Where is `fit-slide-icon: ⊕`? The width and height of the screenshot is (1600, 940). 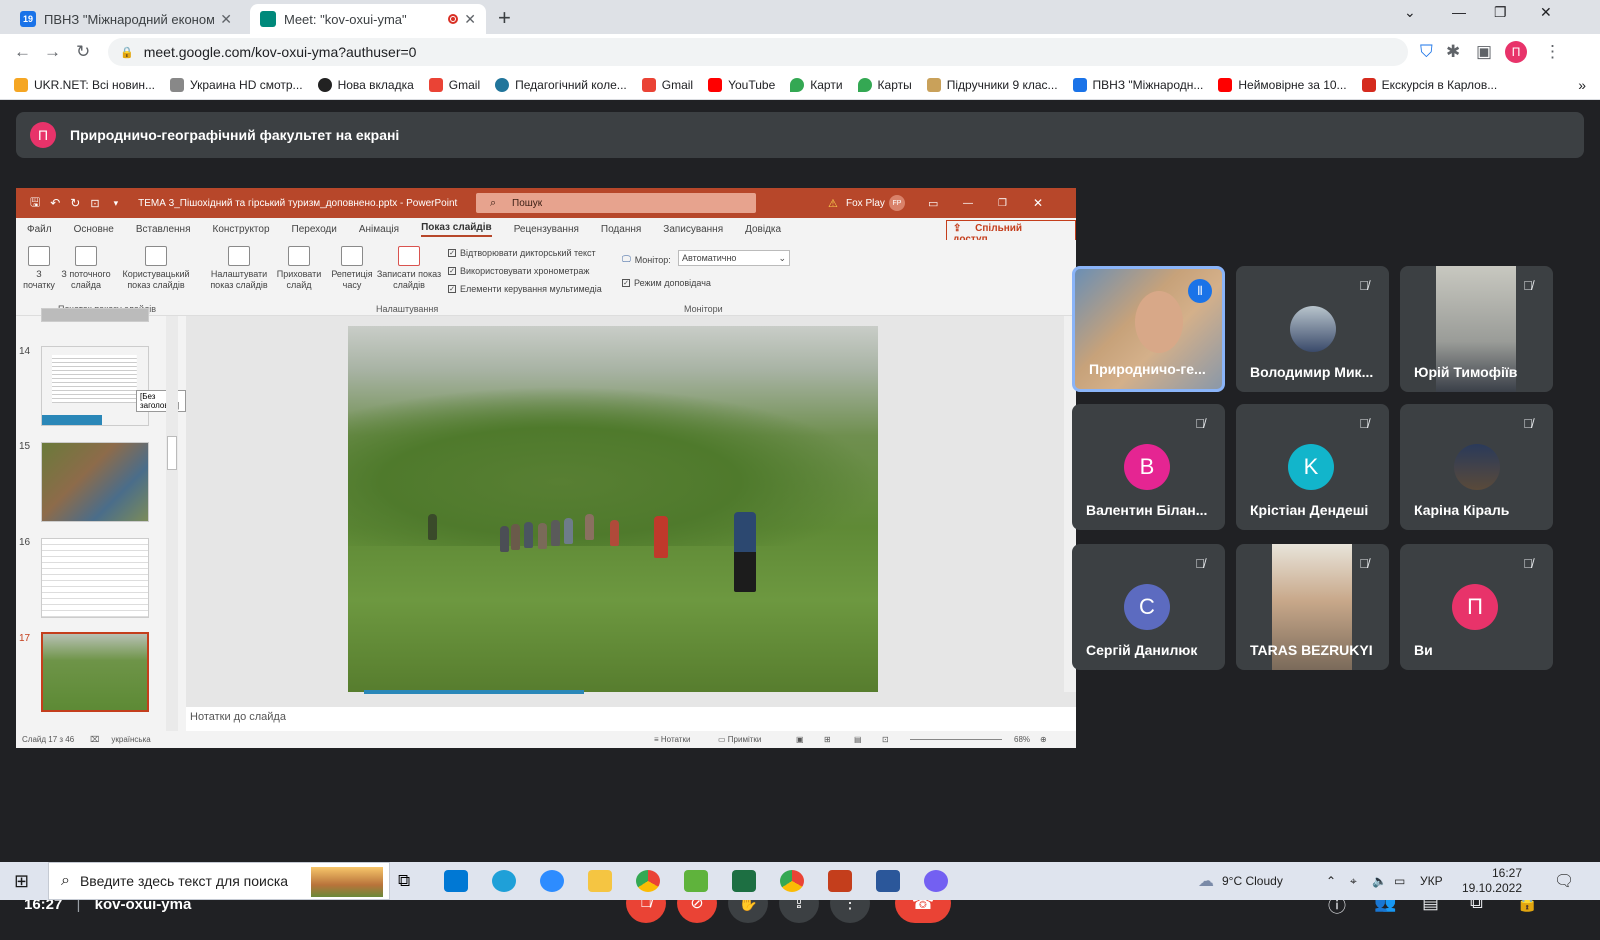 fit-slide-icon: ⊕ is located at coordinates (1043, 739).